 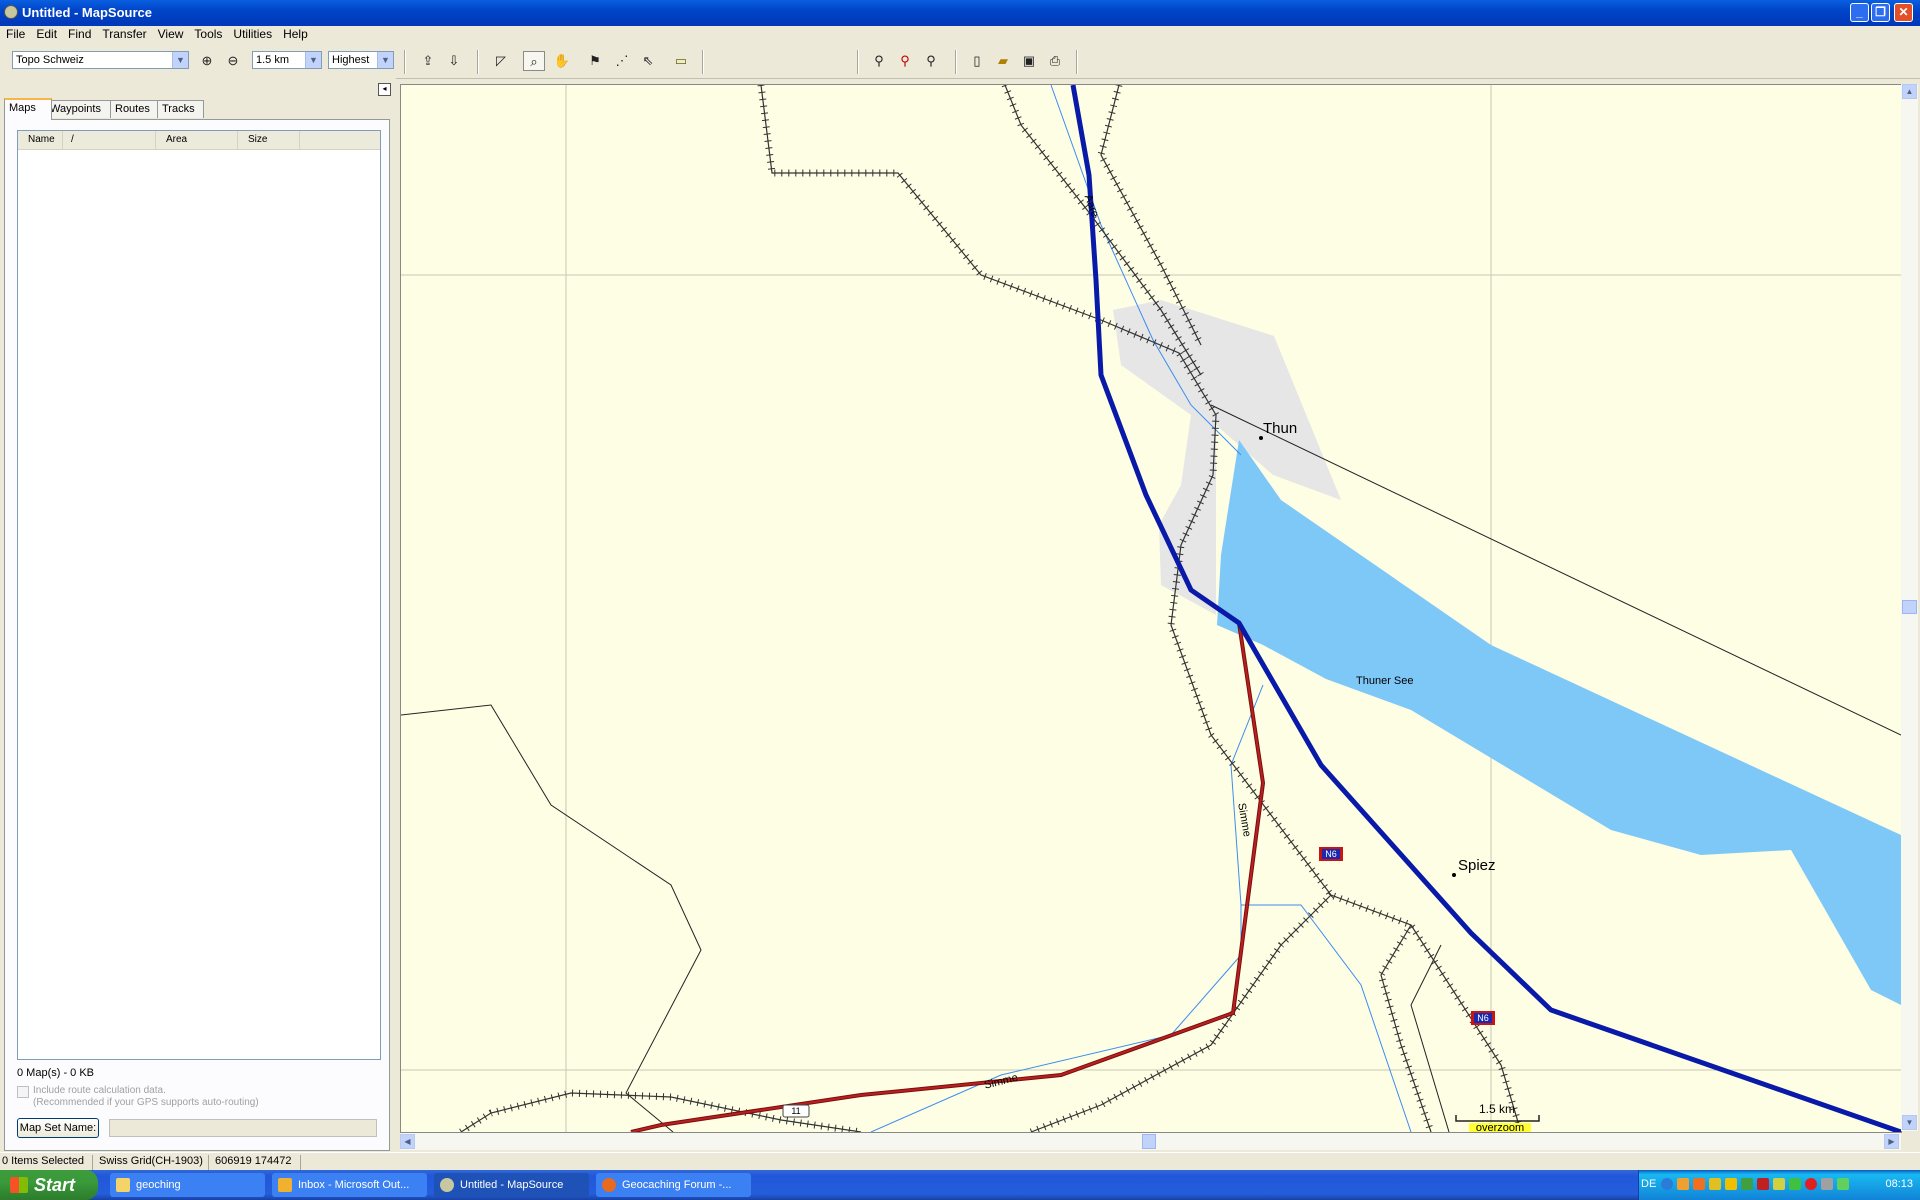 I want to click on route-data-text: Include route calculation data., so click(x=99, y=1090).